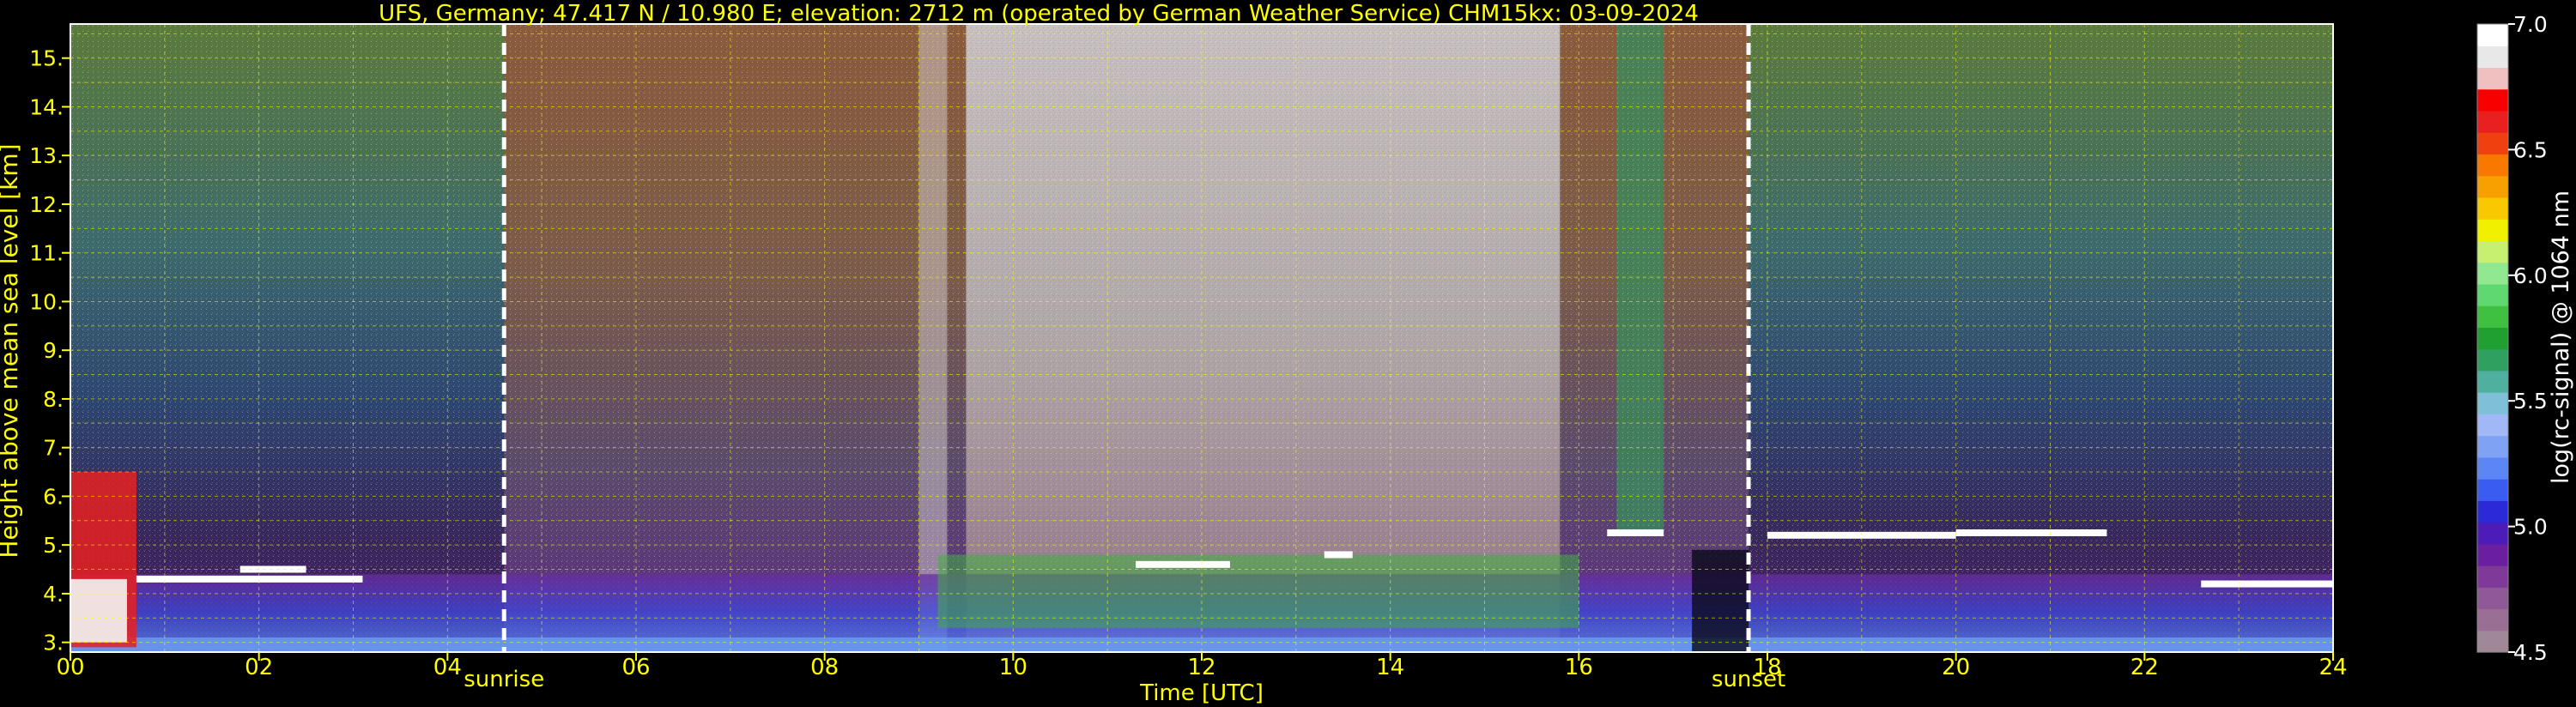  What do you see at coordinates (46, 156) in the screenshot?
I see `y-tick-label: 13.` at bounding box center [46, 156].